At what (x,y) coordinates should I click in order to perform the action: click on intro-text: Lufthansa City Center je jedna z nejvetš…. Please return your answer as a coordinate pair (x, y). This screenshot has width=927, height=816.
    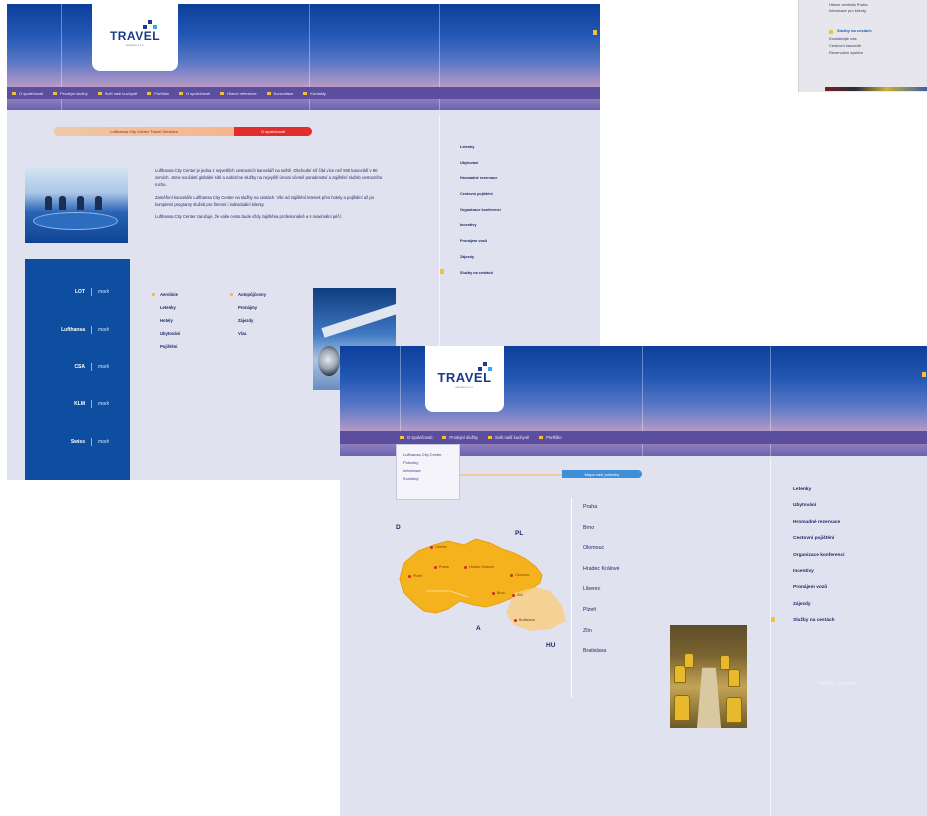
    Looking at the image, I should click on (273, 196).